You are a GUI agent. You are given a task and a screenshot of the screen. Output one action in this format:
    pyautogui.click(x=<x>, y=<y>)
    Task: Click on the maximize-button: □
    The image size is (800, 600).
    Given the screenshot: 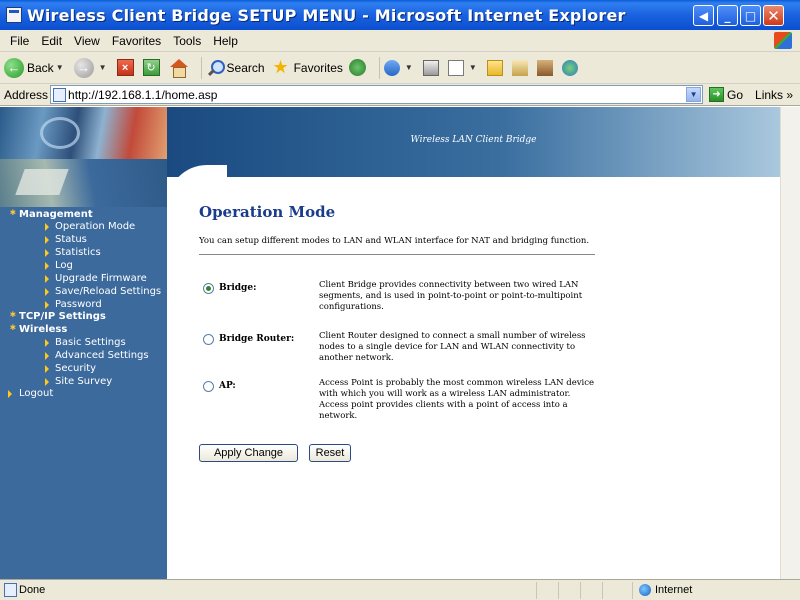 What is the action you would take?
    pyautogui.click(x=750, y=15)
    